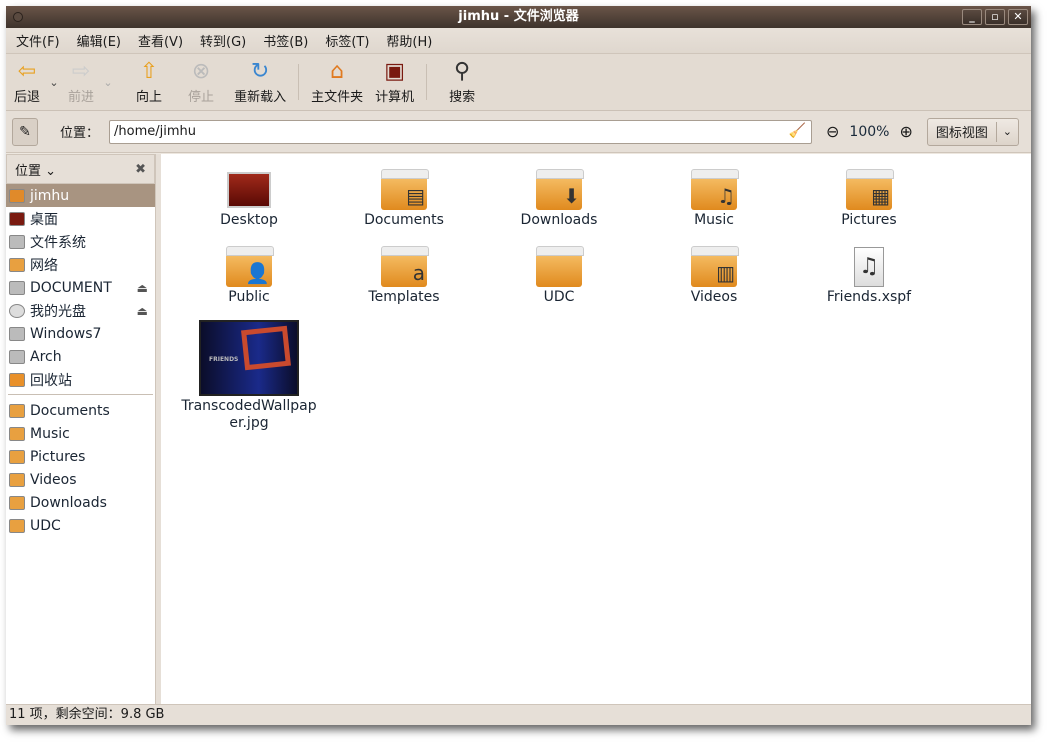 The width and height of the screenshot is (1054, 748). Describe the element at coordinates (571, 196) in the screenshot. I see `download-emblem-icon: ⬇` at that location.